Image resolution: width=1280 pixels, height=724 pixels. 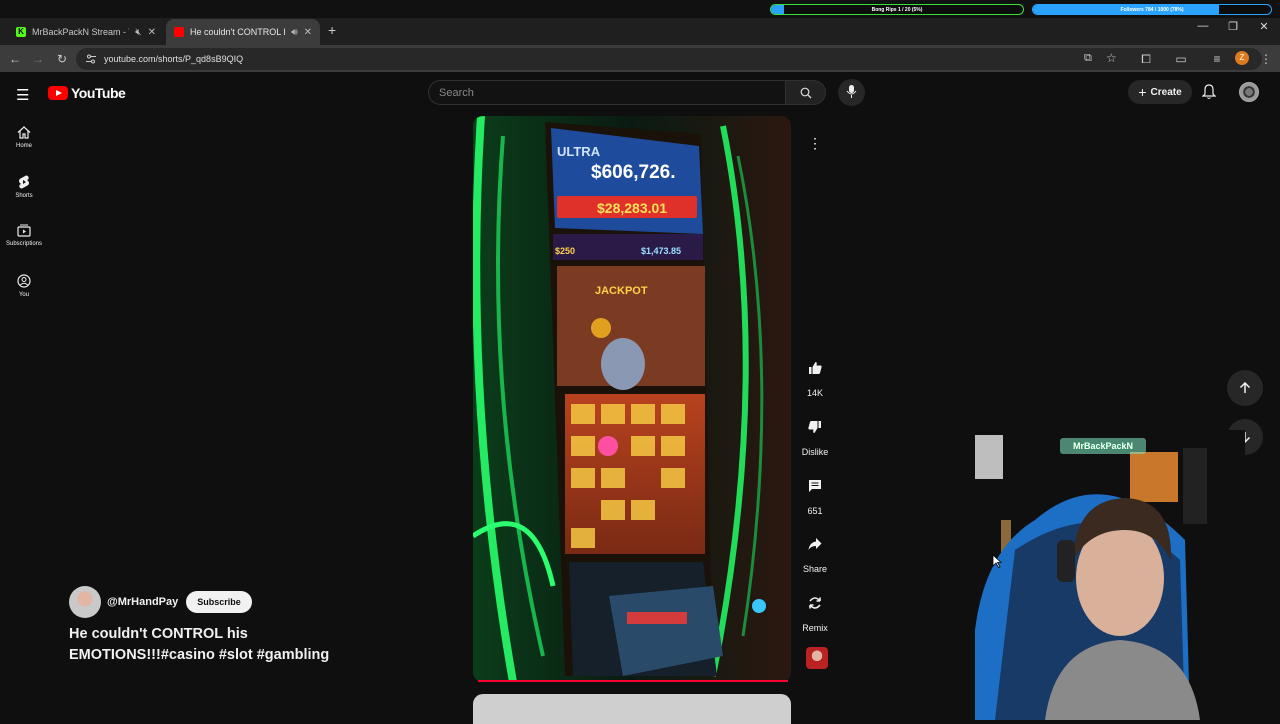 What do you see at coordinates (62, 59) in the screenshot?
I see `reload-icon: ↻` at bounding box center [62, 59].